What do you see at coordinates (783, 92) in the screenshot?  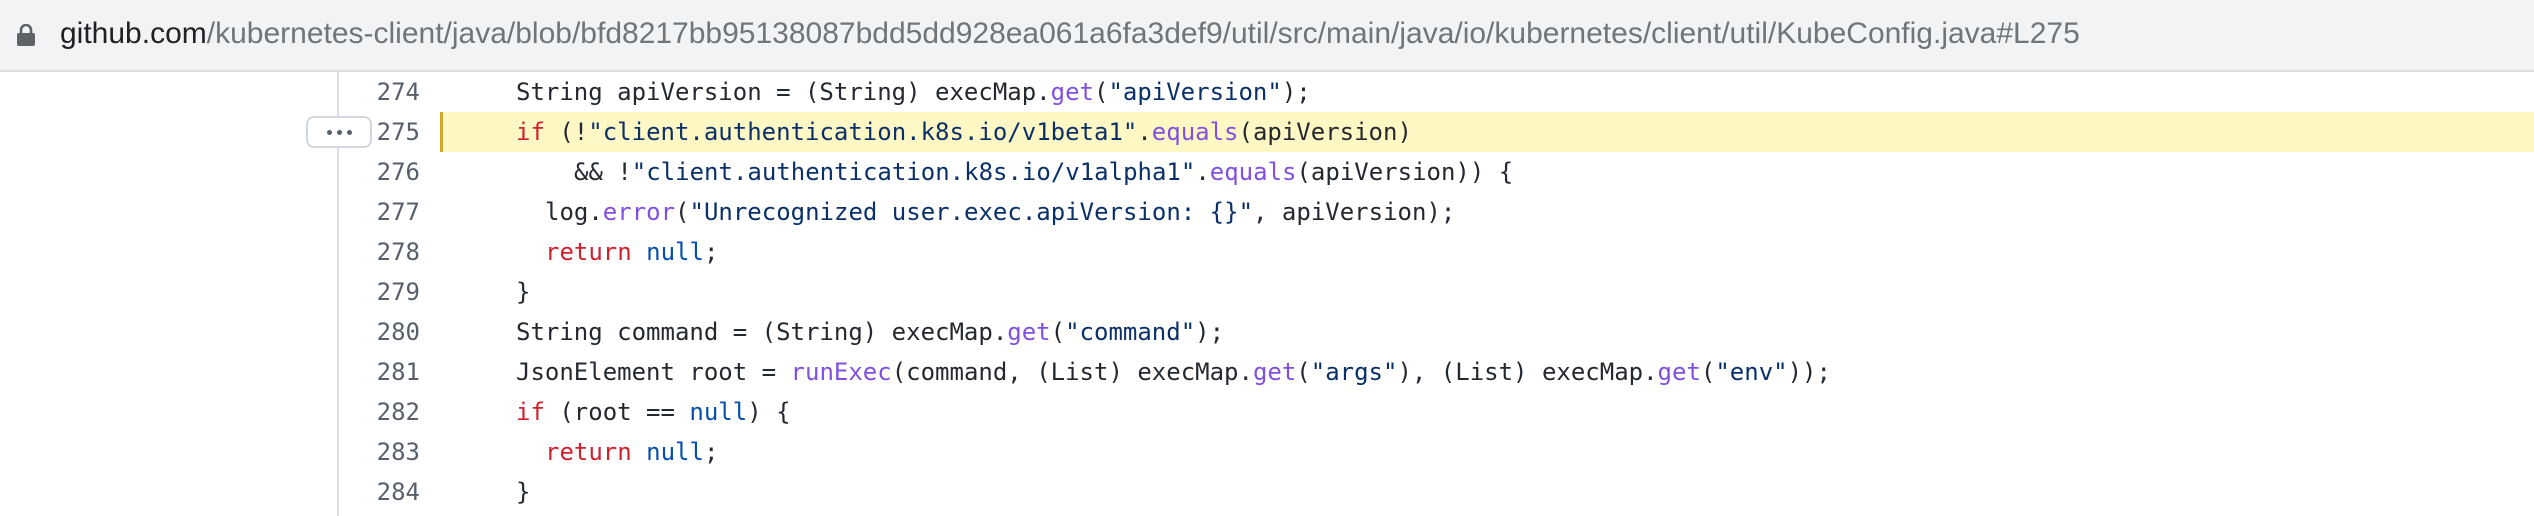 I see `code-token: String apiVersion = (String) execMap.` at bounding box center [783, 92].